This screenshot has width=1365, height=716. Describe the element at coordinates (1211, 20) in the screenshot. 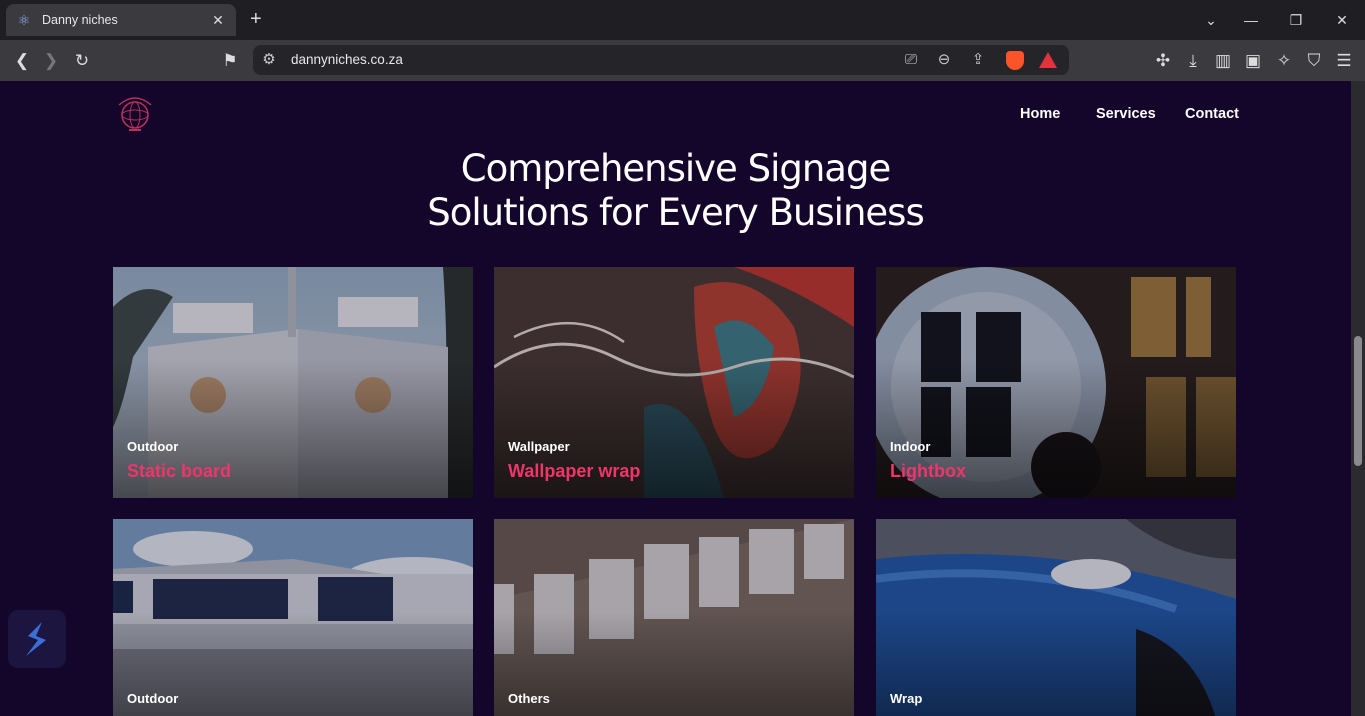

I see `tab-search-chevron-icon: ⌄` at that location.